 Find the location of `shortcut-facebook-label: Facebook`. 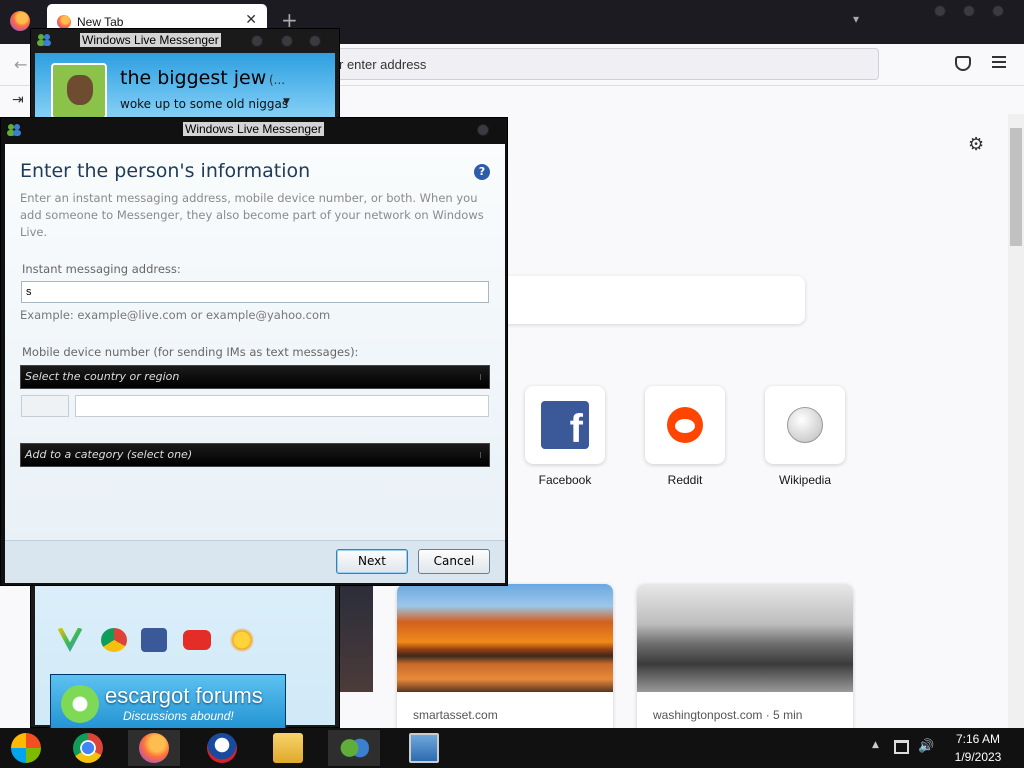

shortcut-facebook-label: Facebook is located at coordinates (565, 480).